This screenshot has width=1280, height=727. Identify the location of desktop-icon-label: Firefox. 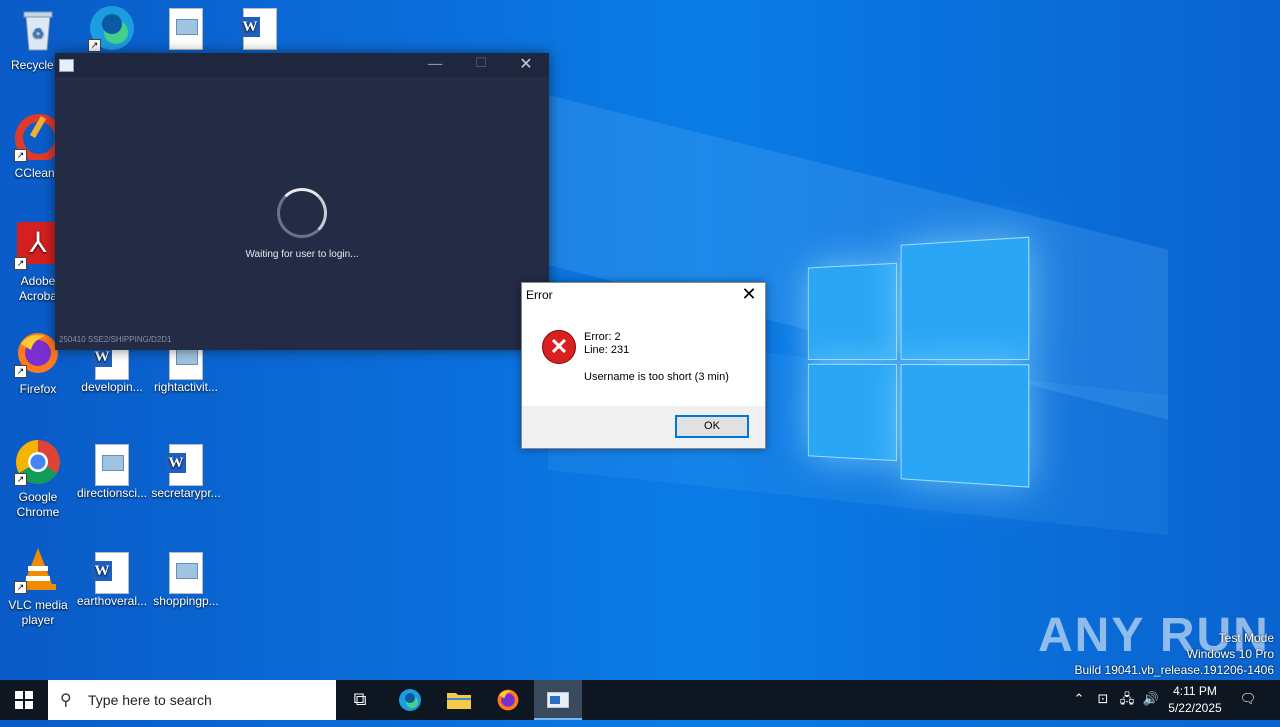
(38, 389).